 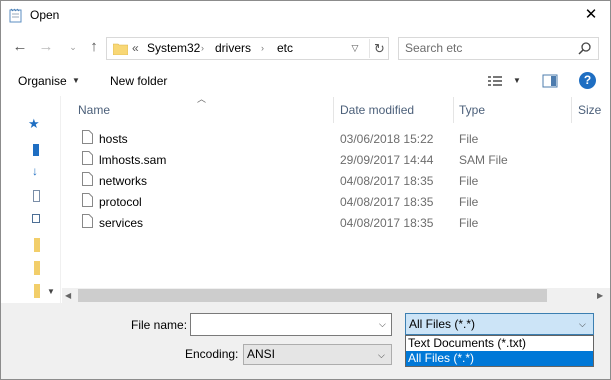 What do you see at coordinates (591, 15) in the screenshot?
I see `close-icon: ✕` at bounding box center [591, 15].